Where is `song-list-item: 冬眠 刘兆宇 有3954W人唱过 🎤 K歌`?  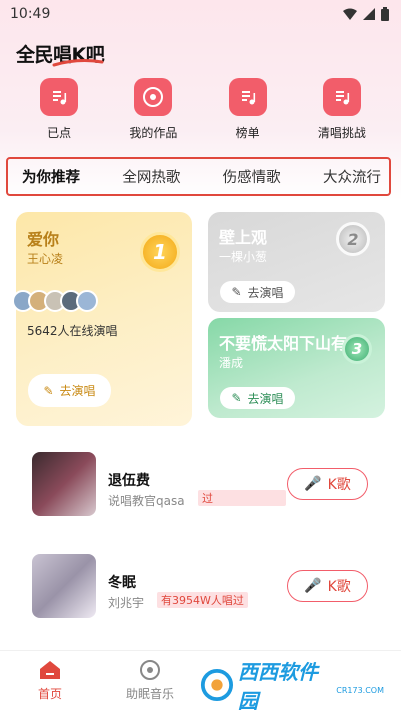
song-list-item: 冬眠 刘兆宇 有3954W人唱过 🎤 K歌 is located at coordinates (200, 589).